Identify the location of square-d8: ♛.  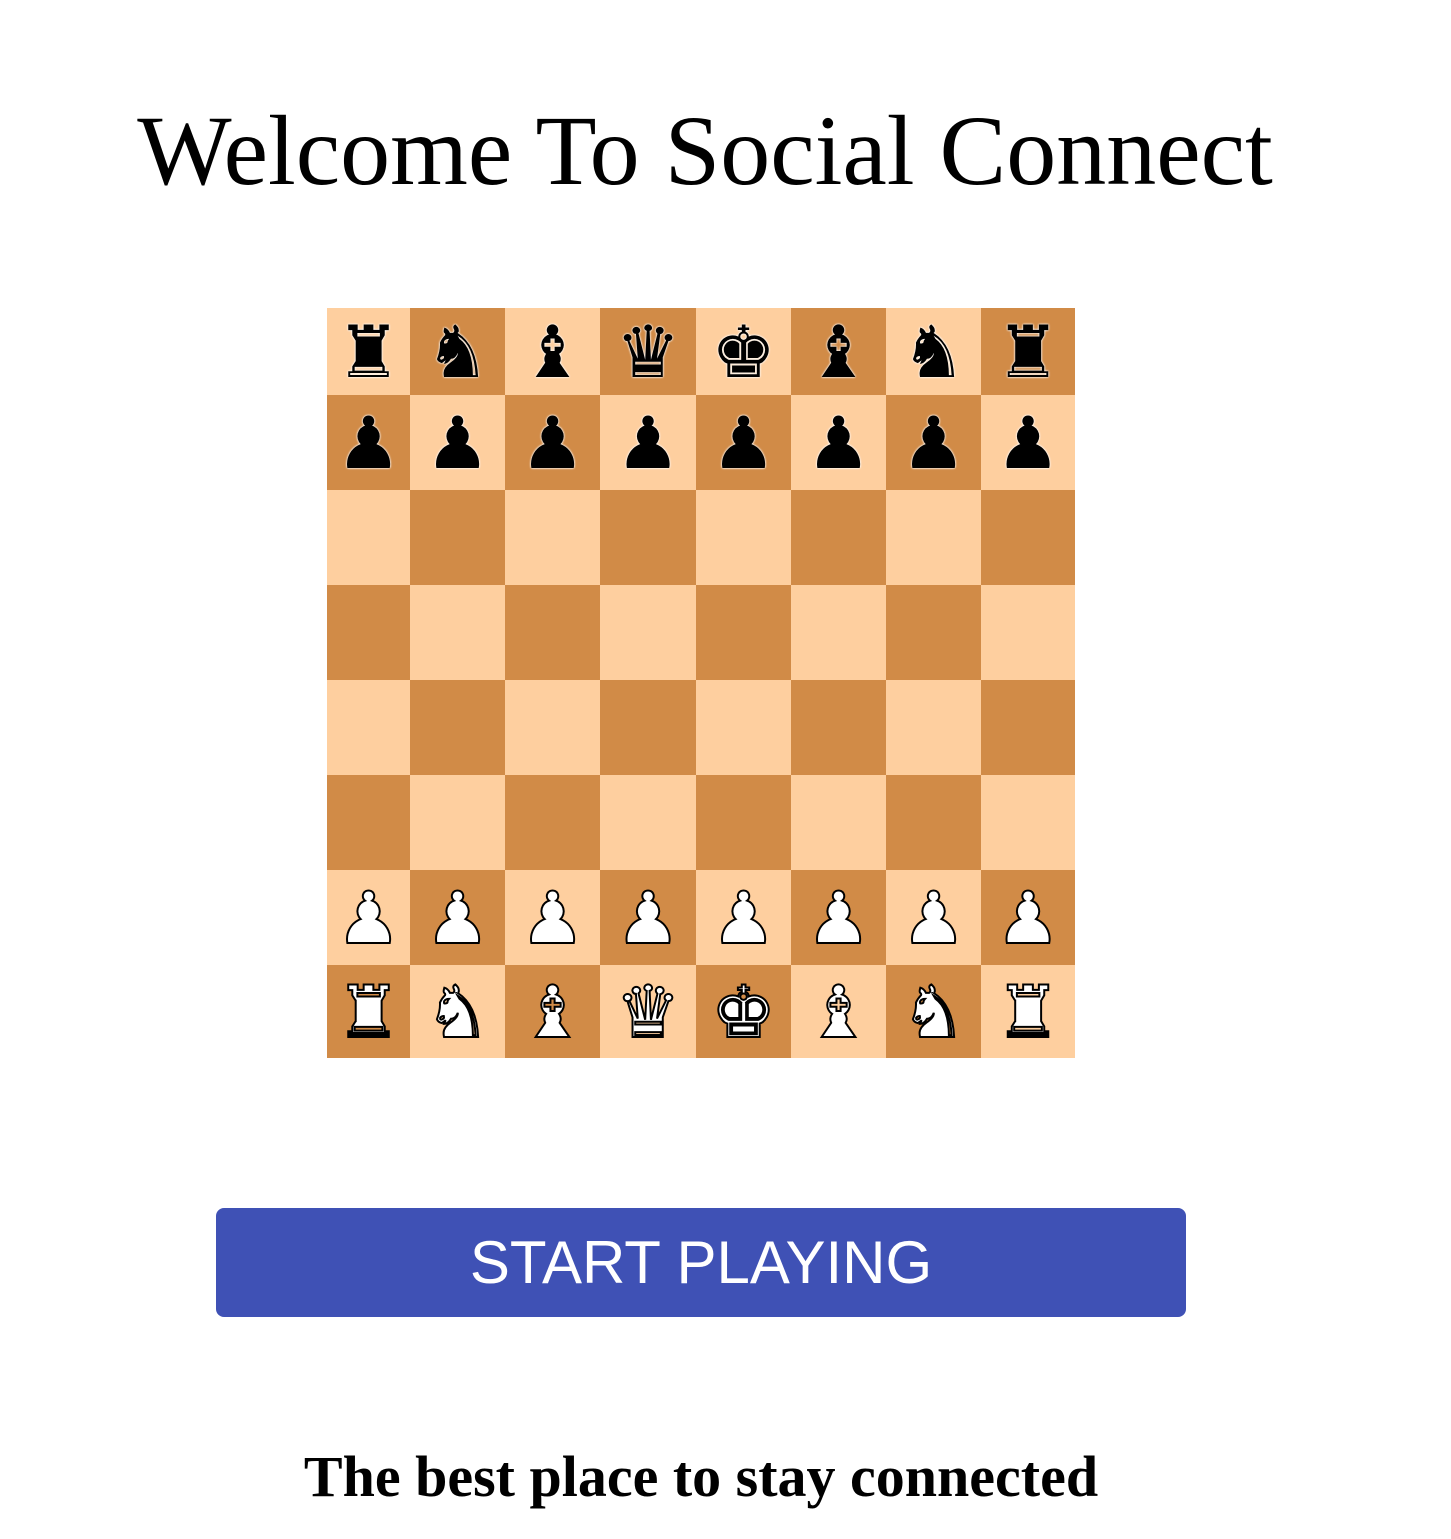
(648, 351).